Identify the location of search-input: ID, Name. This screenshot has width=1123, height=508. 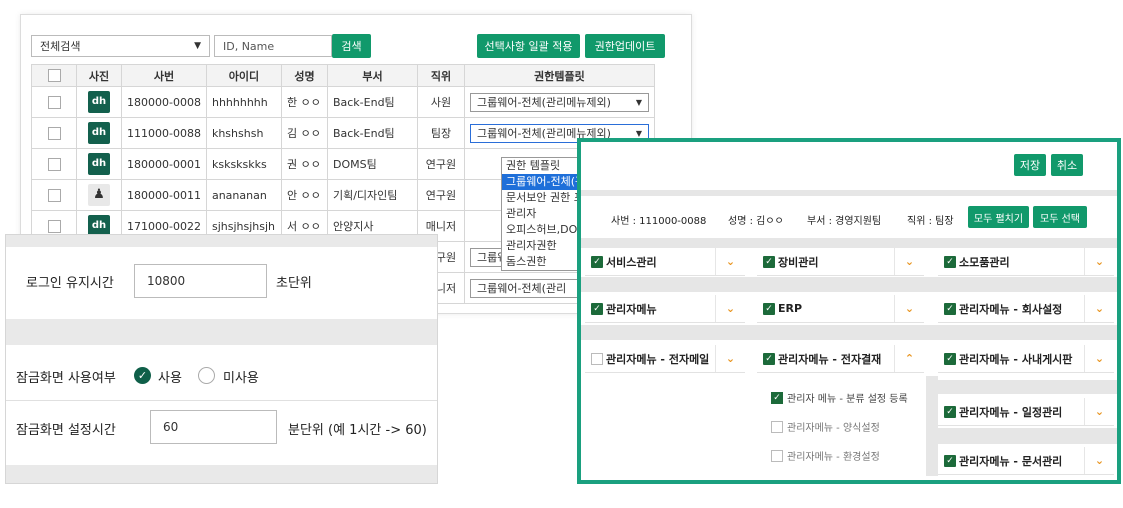
(273, 46).